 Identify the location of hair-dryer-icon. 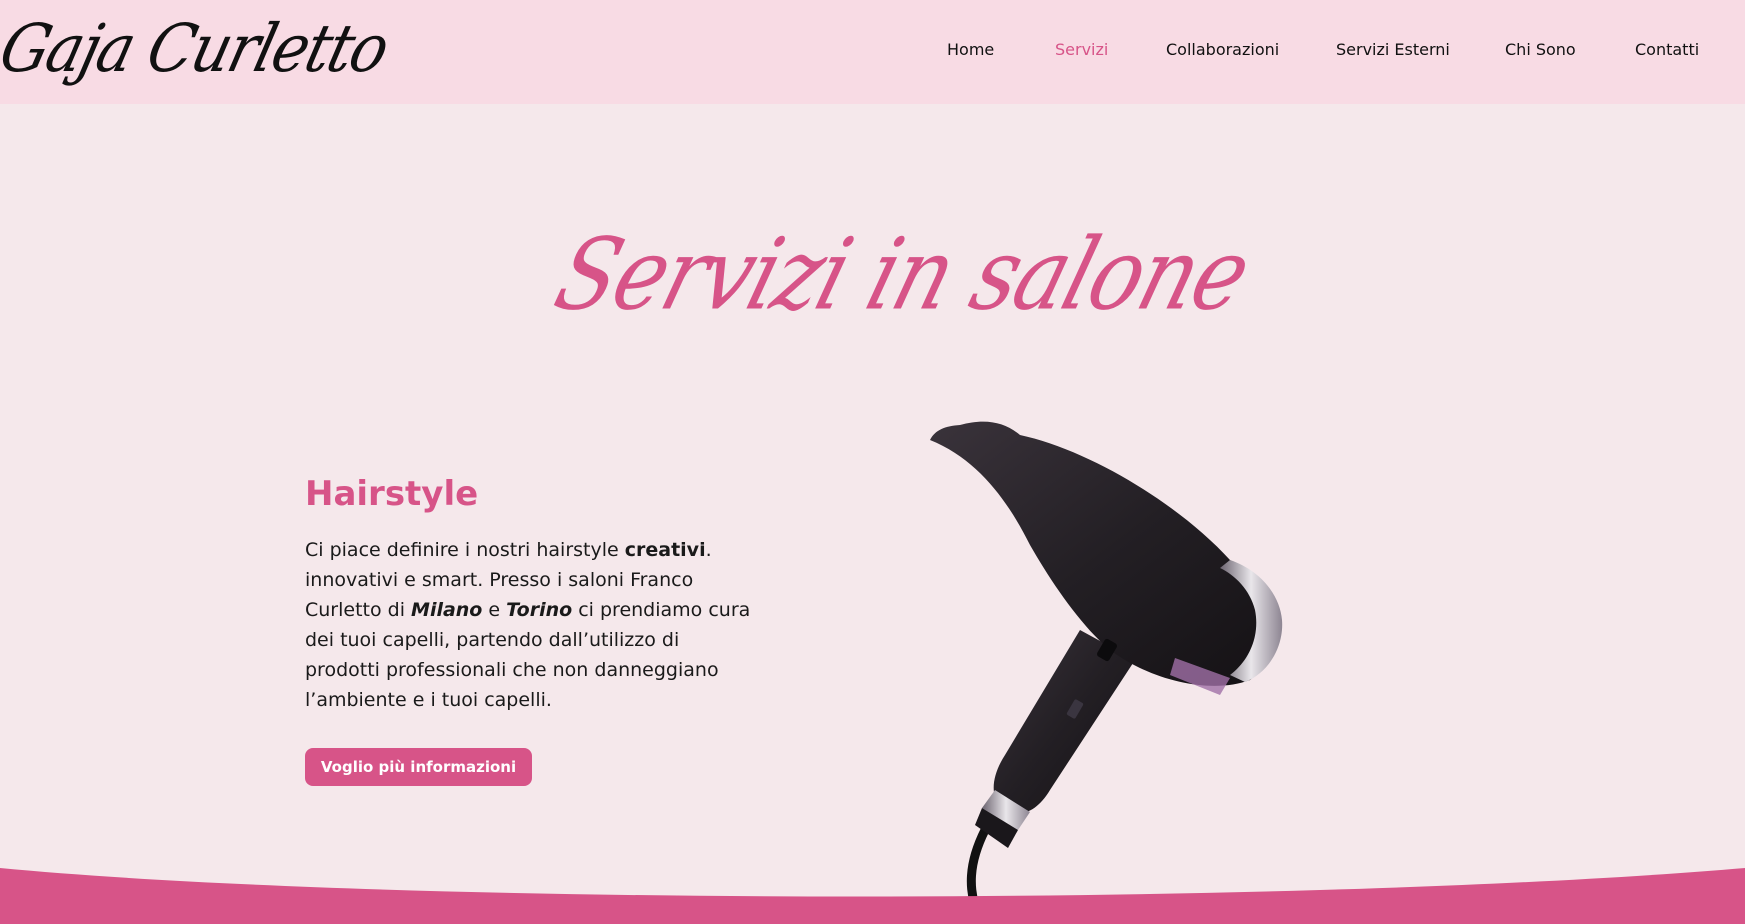
(1106, 672).